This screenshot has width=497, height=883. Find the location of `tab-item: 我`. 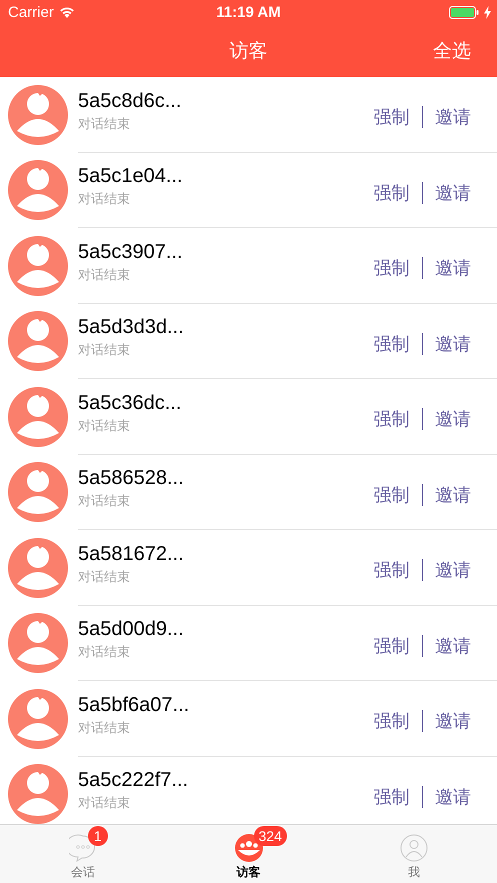

tab-item: 我 is located at coordinates (414, 854).